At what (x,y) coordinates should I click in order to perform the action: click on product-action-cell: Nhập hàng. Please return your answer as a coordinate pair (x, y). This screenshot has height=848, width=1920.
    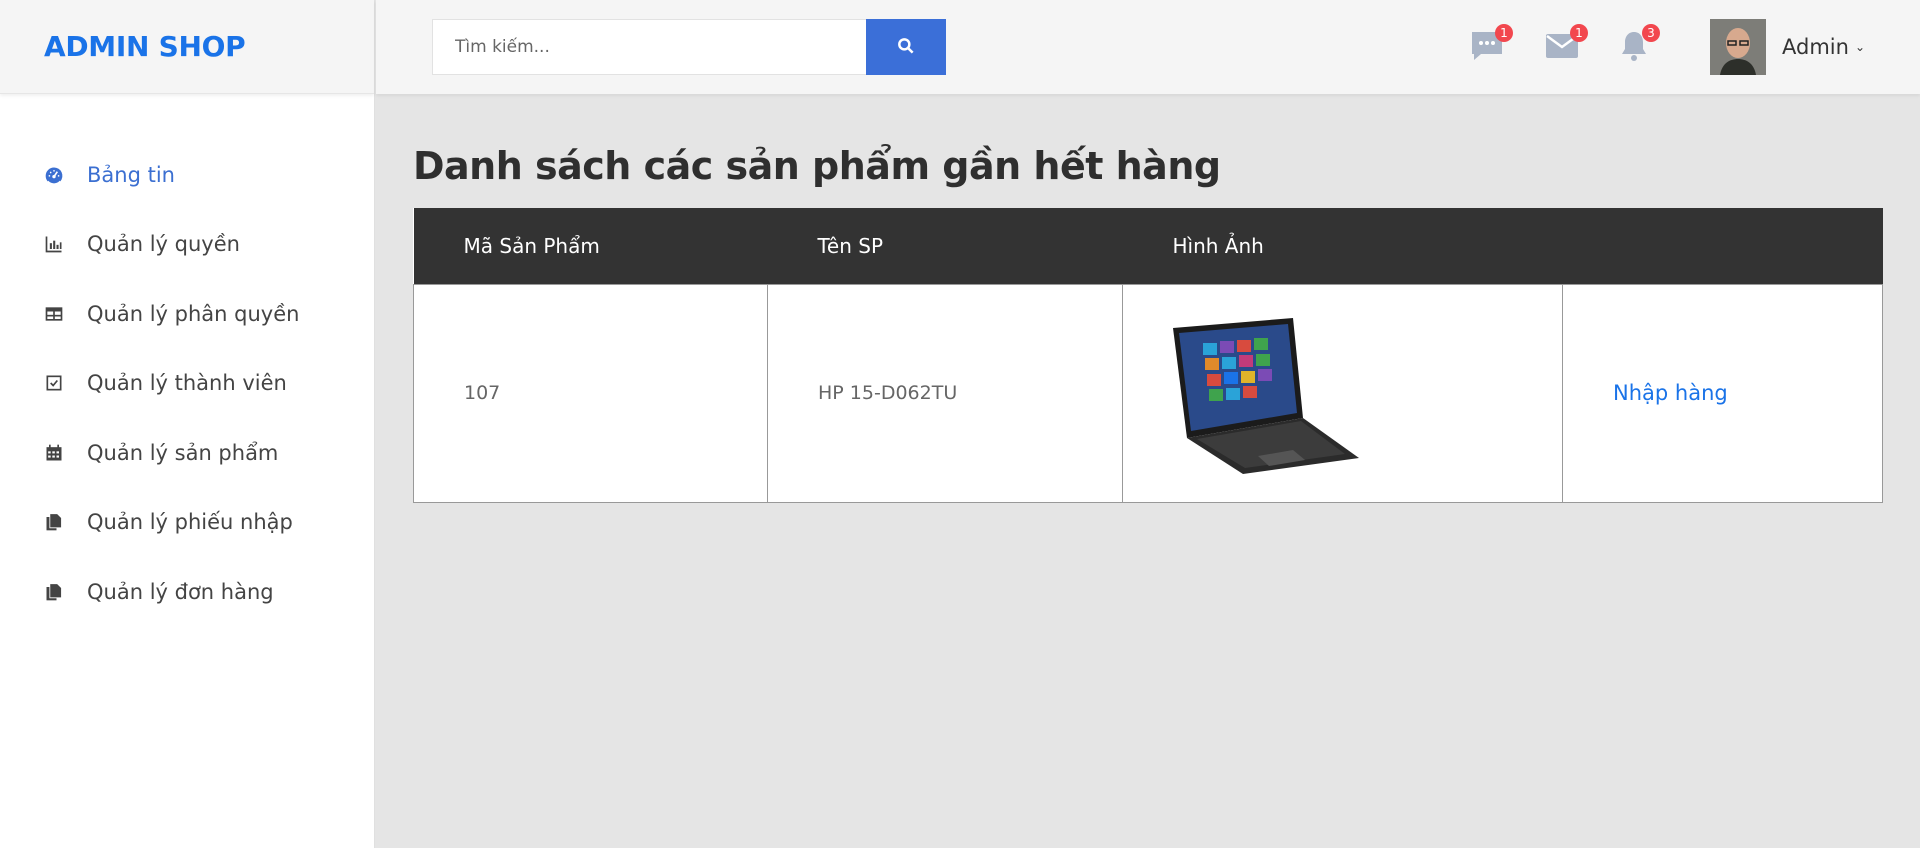
    Looking at the image, I should click on (1722, 393).